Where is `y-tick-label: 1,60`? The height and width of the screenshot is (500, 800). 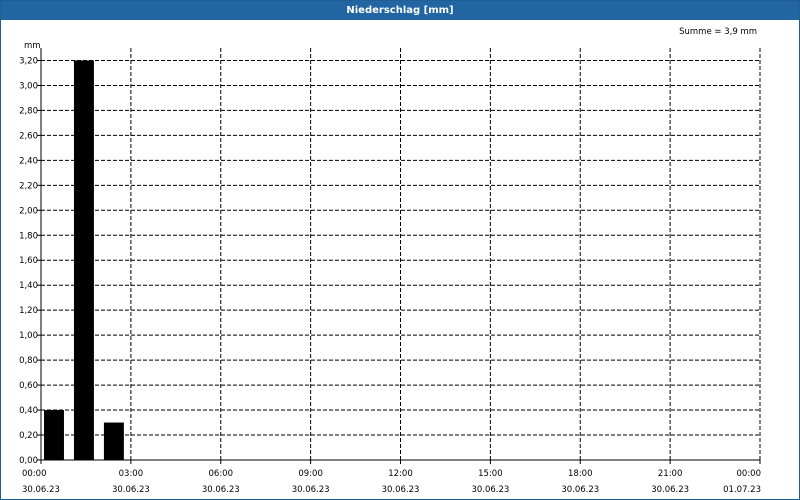 y-tick-label: 1,60 is located at coordinates (28, 261).